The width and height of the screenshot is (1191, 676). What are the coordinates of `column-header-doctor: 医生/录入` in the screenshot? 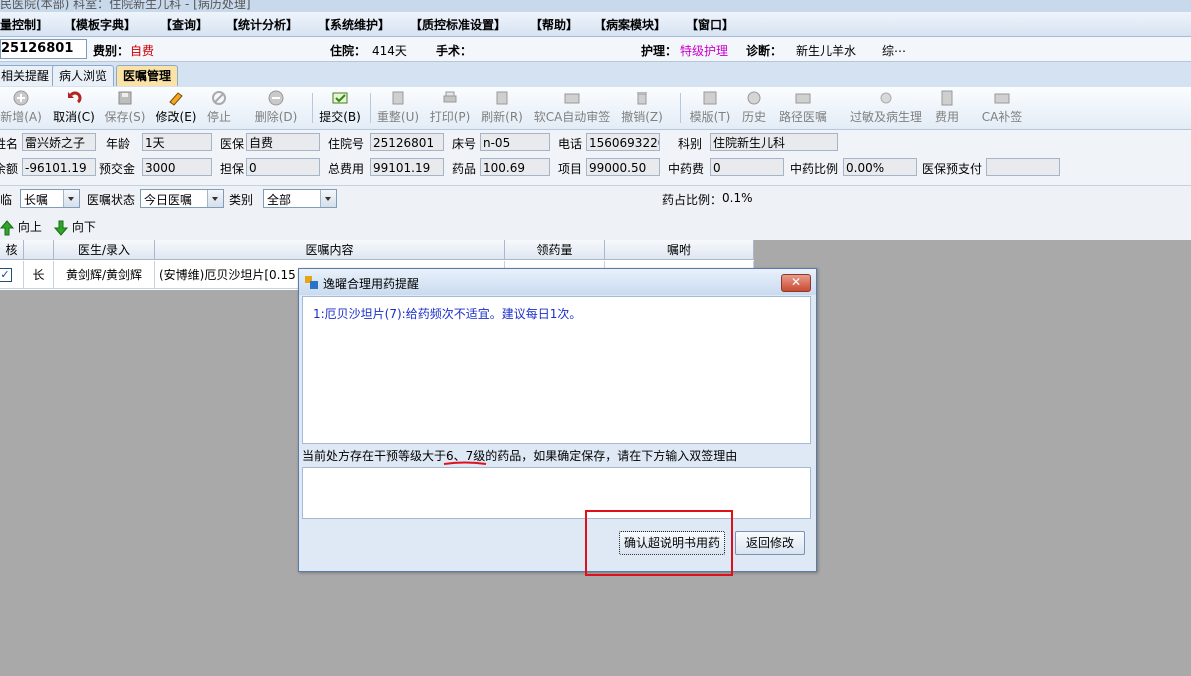 It's located at (104, 250).